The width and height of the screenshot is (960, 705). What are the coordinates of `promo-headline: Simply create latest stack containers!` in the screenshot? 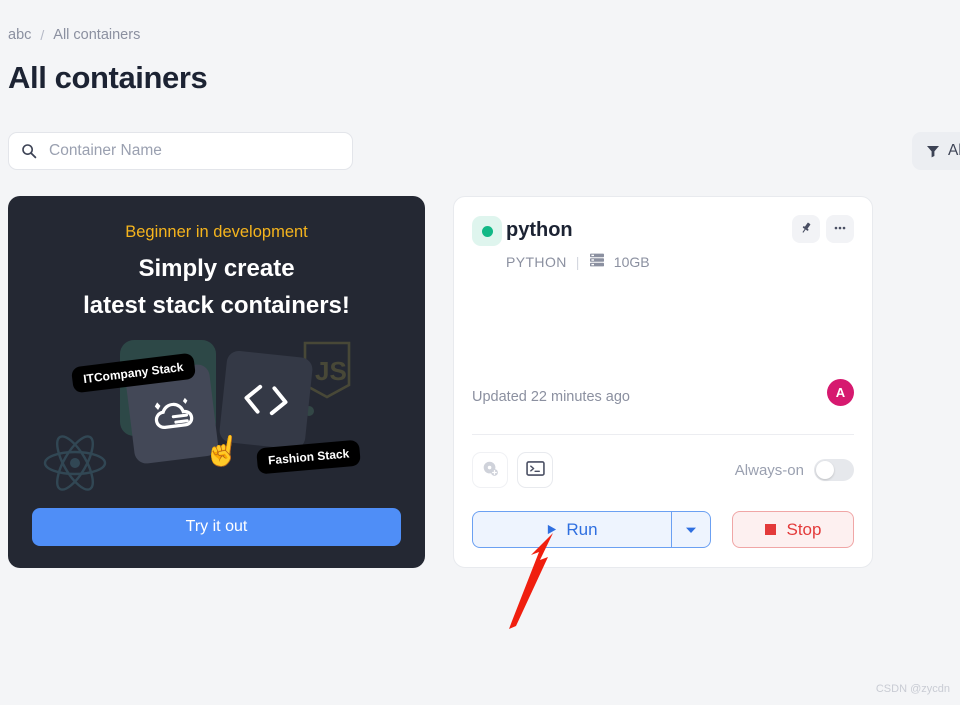 It's located at (216, 287).